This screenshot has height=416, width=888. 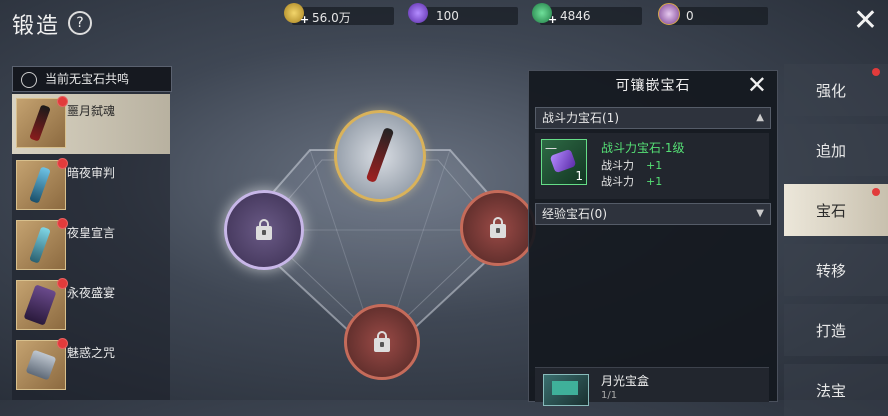 What do you see at coordinates (831, 151) in the screenshot?
I see `tab-label: 追加` at bounding box center [831, 151].